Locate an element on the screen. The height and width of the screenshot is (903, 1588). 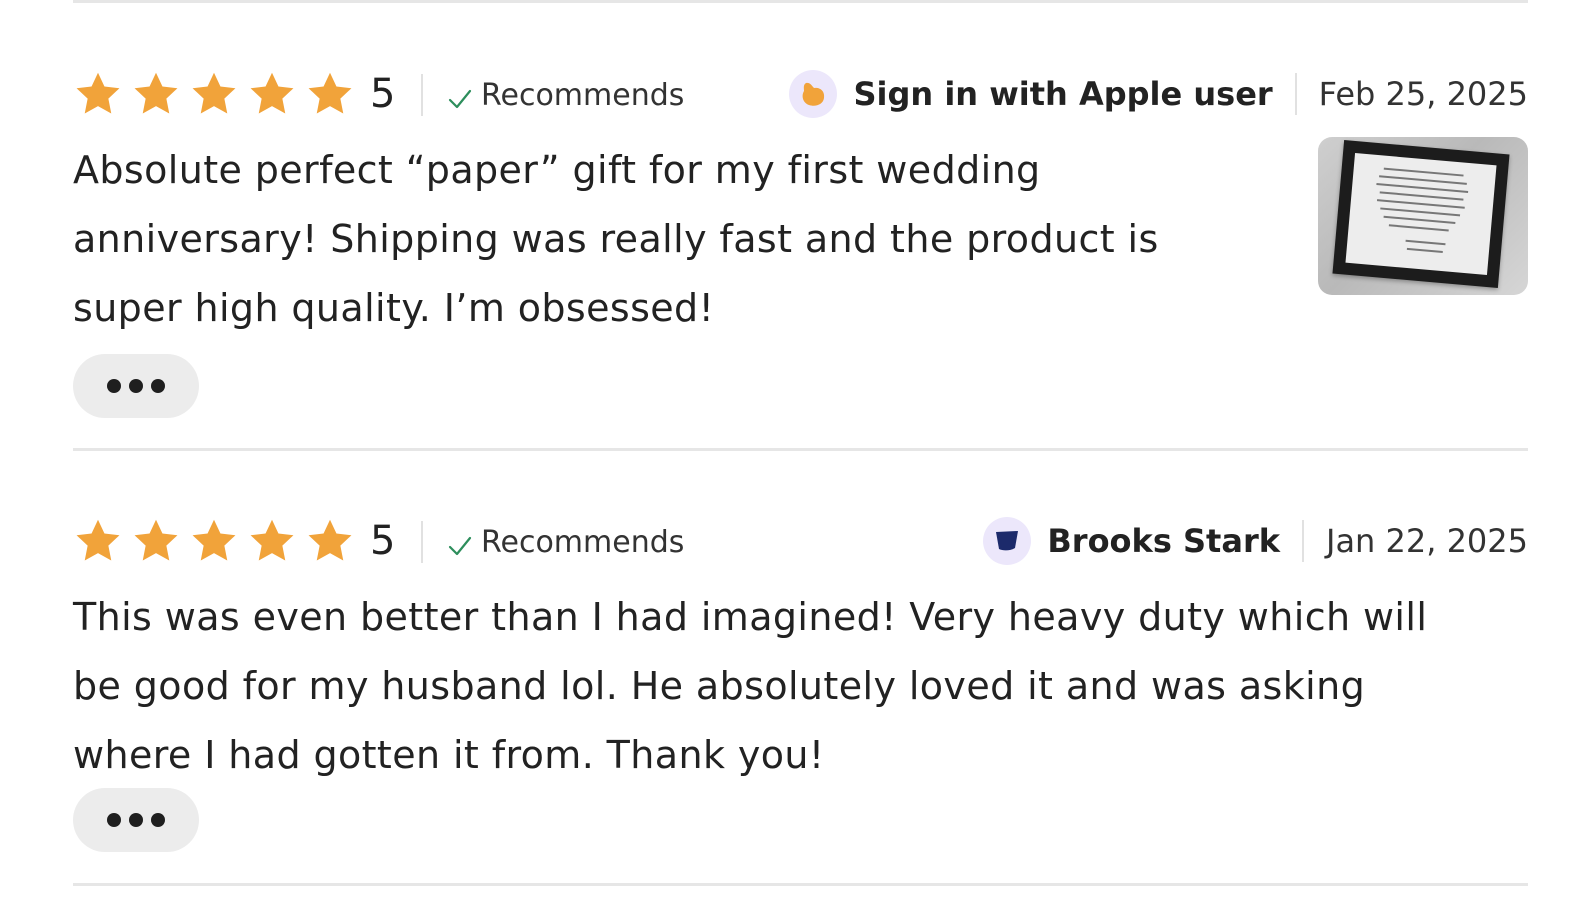
review-meta-row: 5 Recommends Brooks Stark Jan 22, 2025 is located at coordinates (800, 541).